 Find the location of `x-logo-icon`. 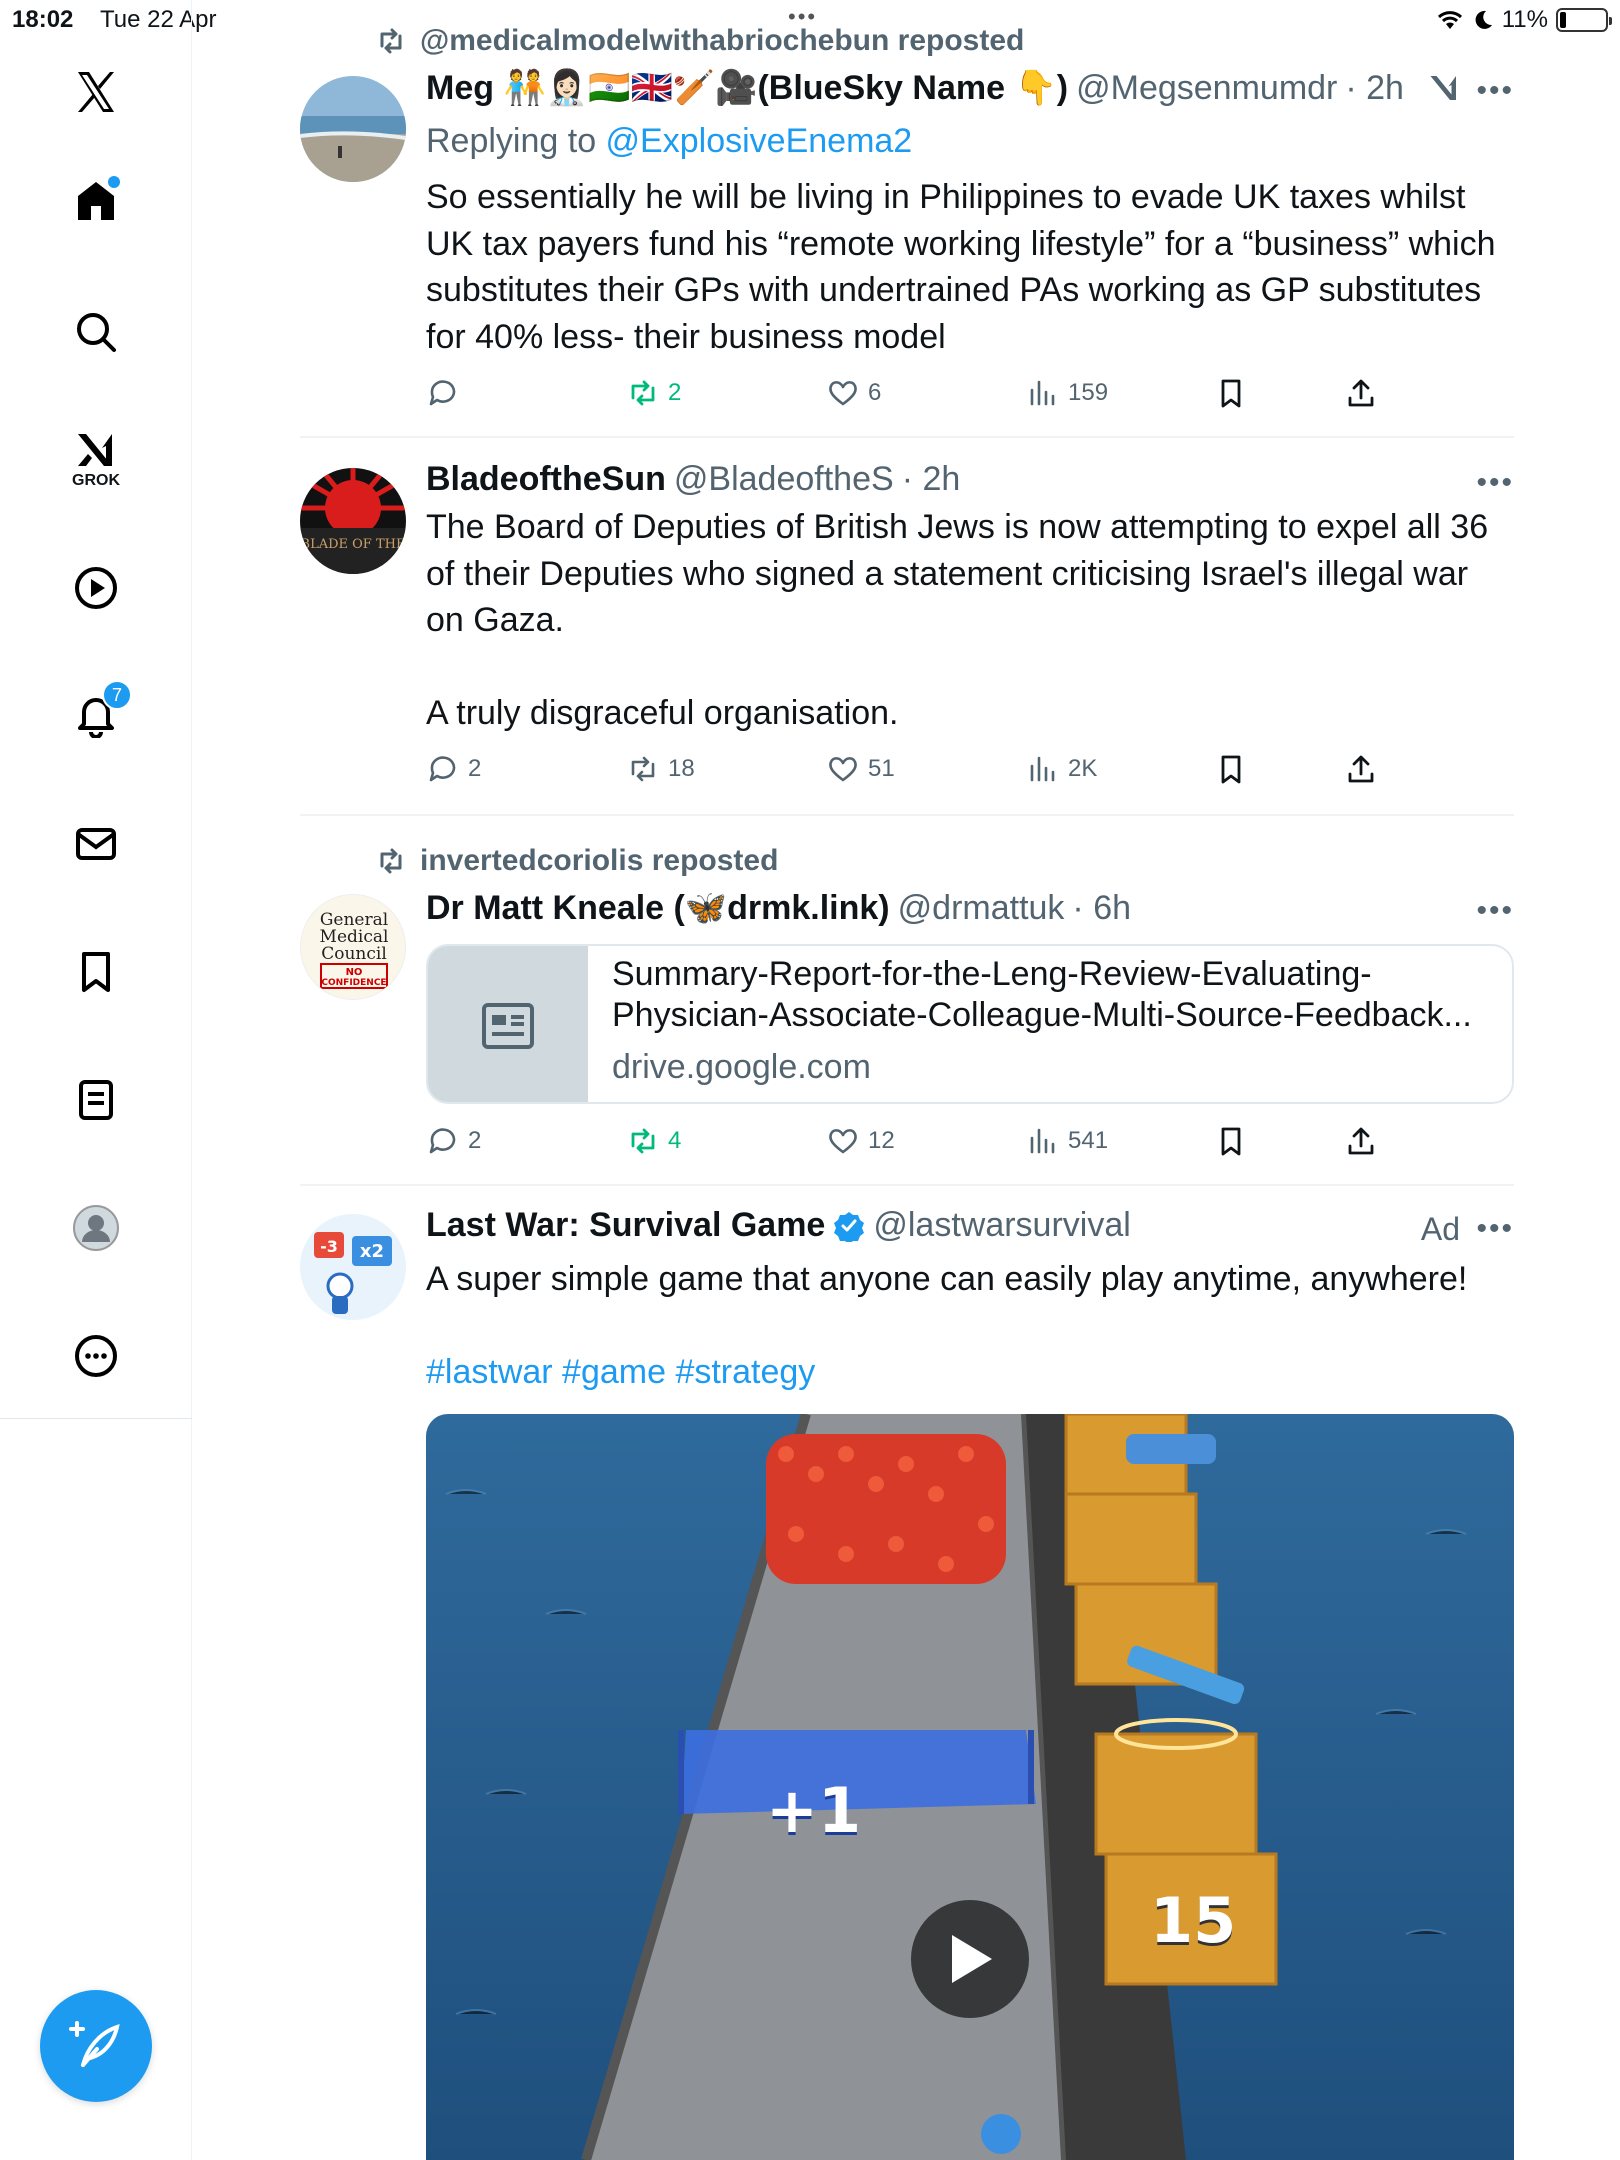

x-logo-icon is located at coordinates (96, 92).